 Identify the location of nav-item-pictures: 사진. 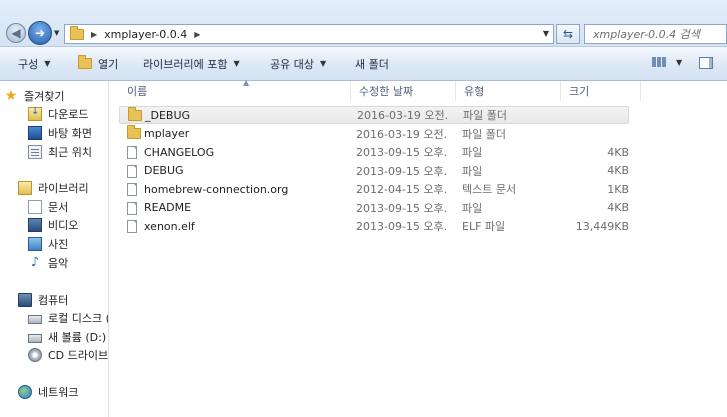
(48, 244).